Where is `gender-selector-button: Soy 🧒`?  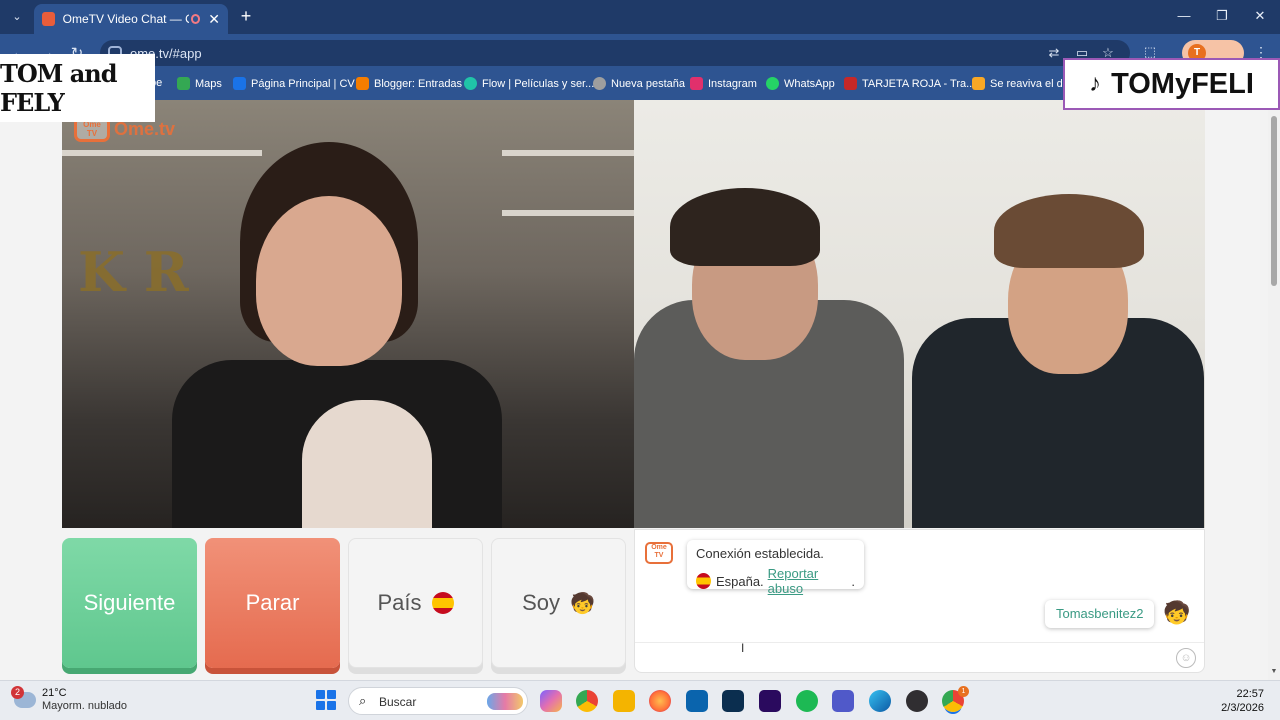
gender-selector-button: Soy 🧒 is located at coordinates (558, 603).